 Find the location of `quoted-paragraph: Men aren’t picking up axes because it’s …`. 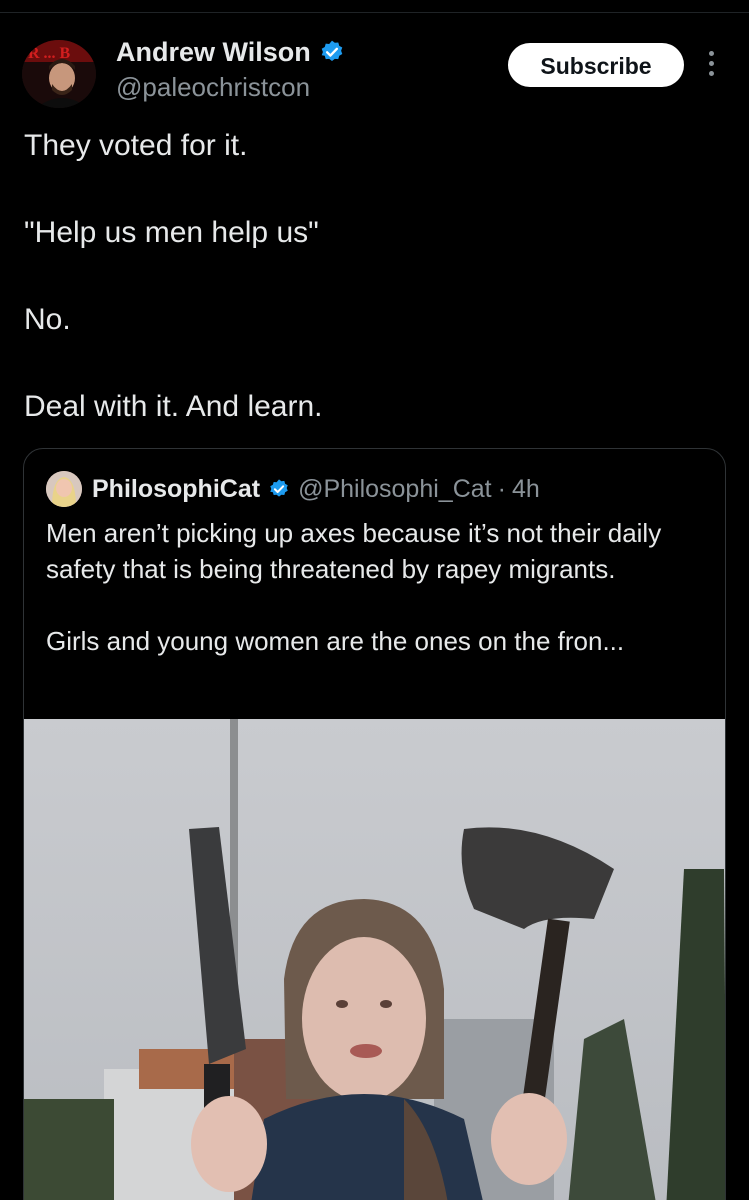

quoted-paragraph: Men aren’t picking up axes because it’s … is located at coordinates (354, 551).